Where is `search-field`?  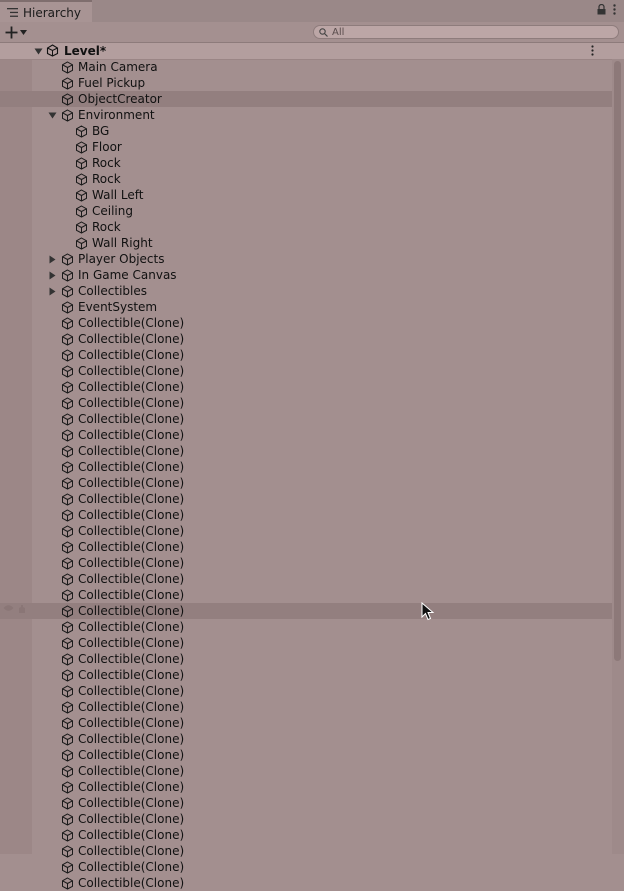 search-field is located at coordinates (466, 32).